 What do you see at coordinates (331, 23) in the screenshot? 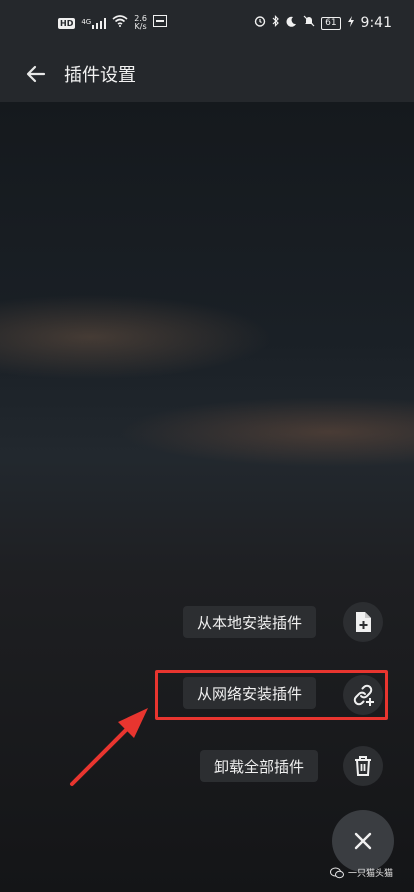
I see `battery-indicator: 61` at bounding box center [331, 23].